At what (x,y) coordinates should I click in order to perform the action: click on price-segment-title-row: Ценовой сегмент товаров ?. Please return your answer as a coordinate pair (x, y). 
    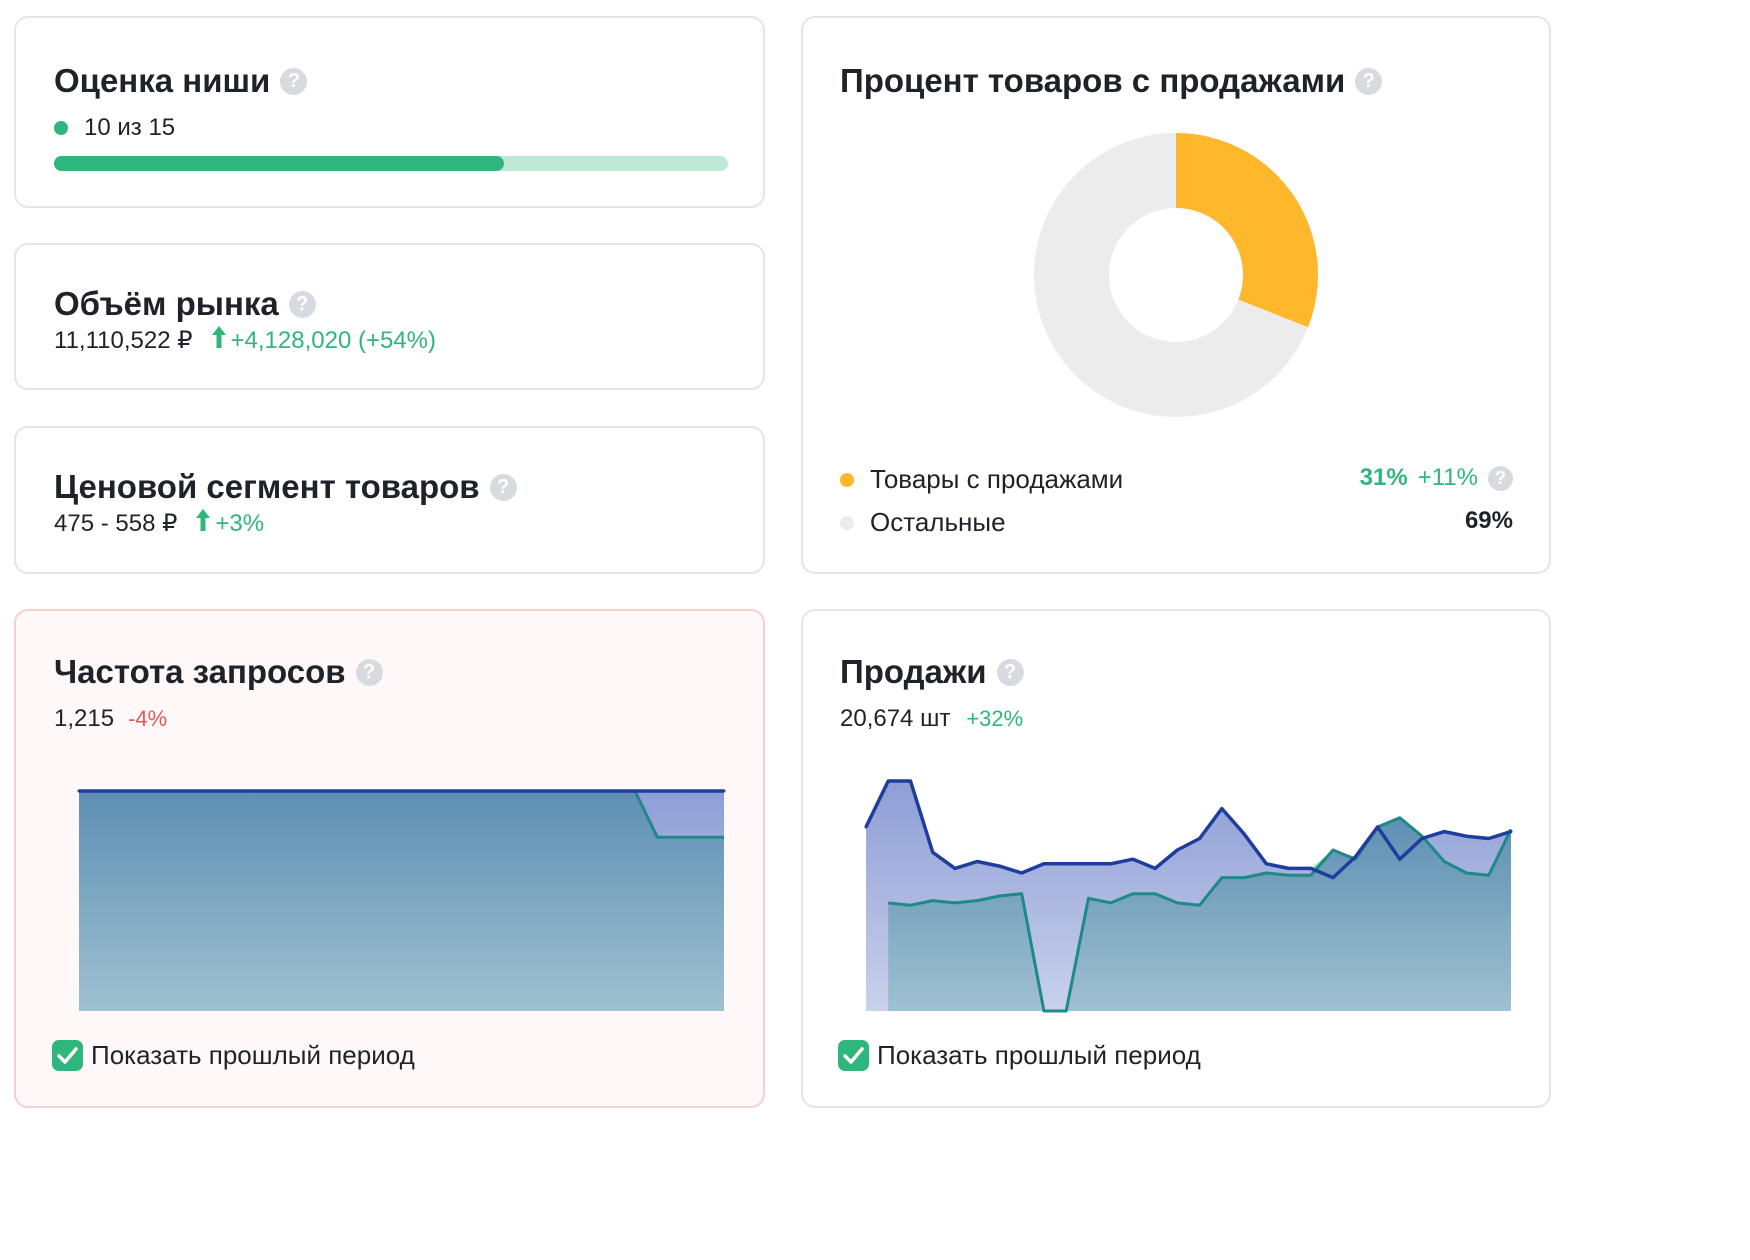
    Looking at the image, I should click on (285, 487).